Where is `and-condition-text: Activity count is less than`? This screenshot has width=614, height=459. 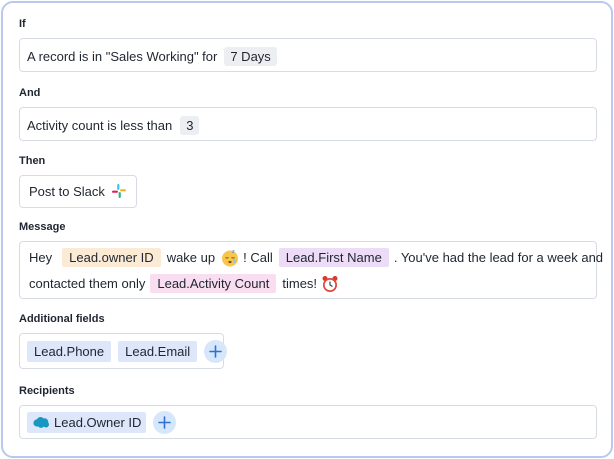
and-condition-text: Activity count is less than is located at coordinates (100, 125).